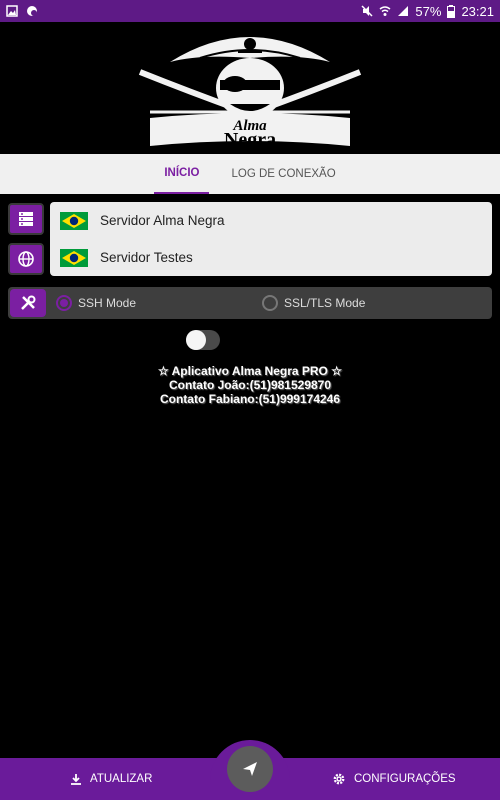 This screenshot has width=500, height=800. What do you see at coordinates (12, 11) in the screenshot?
I see `image-notification-icon` at bounding box center [12, 11].